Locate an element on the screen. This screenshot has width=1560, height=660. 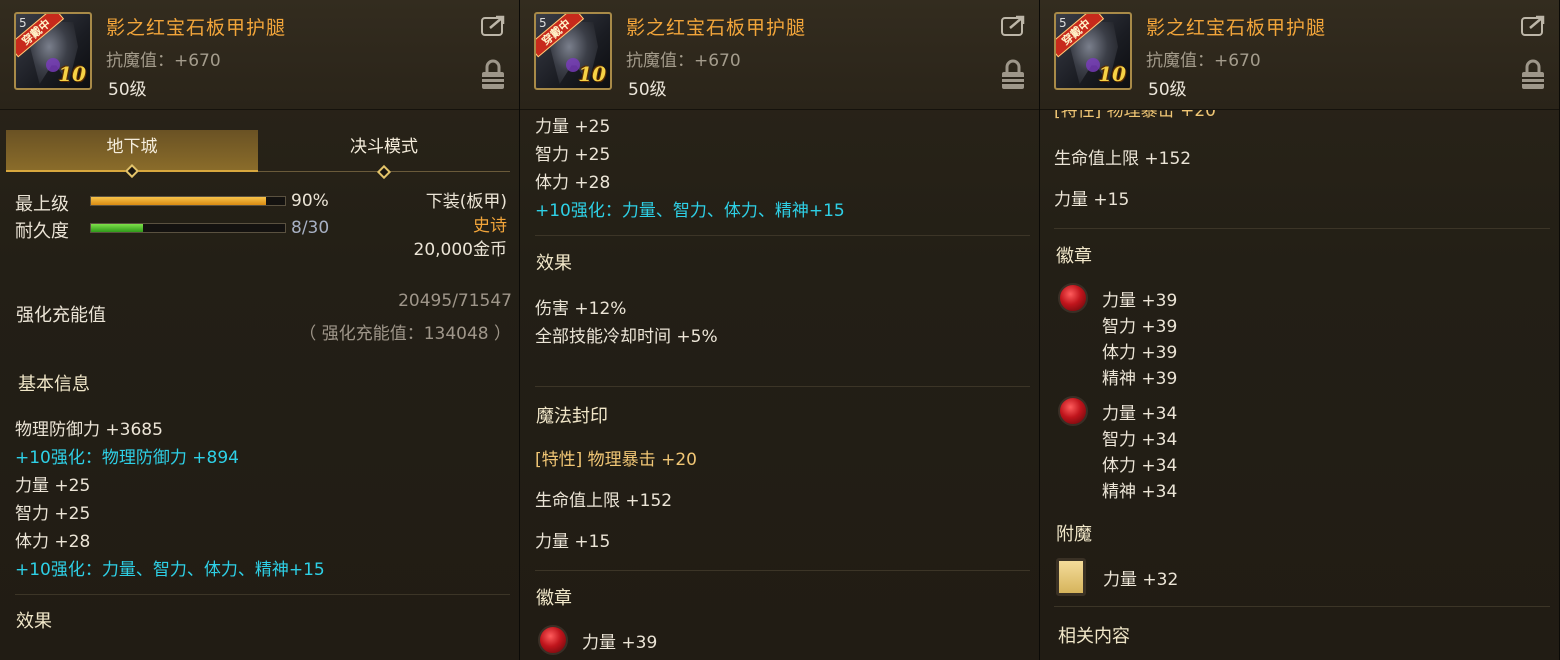
emblem-stat: 智力 +34 is located at coordinates (1140, 440).